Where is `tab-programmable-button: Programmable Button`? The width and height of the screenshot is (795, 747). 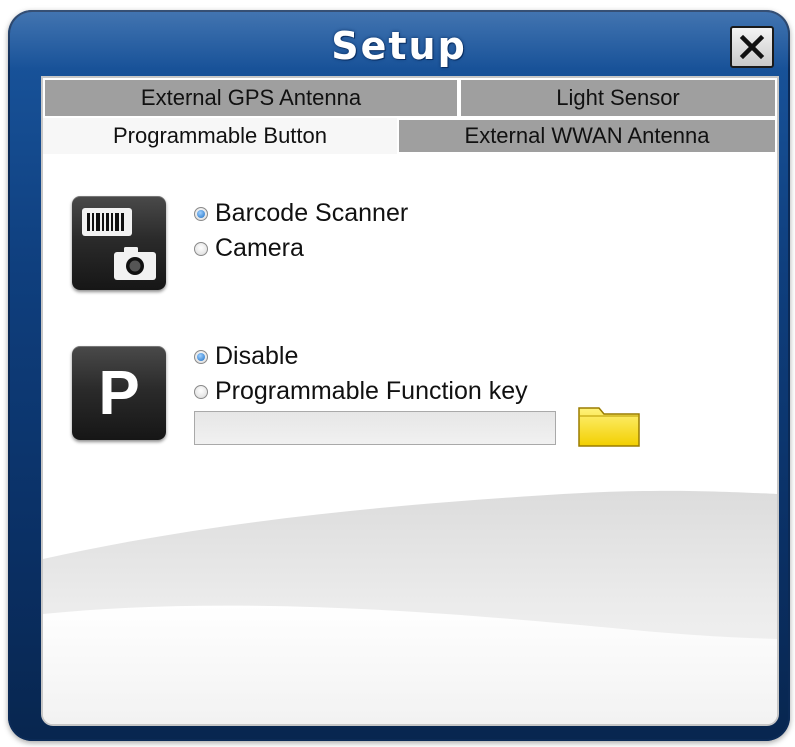 tab-programmable-button: Programmable Button is located at coordinates (220, 136).